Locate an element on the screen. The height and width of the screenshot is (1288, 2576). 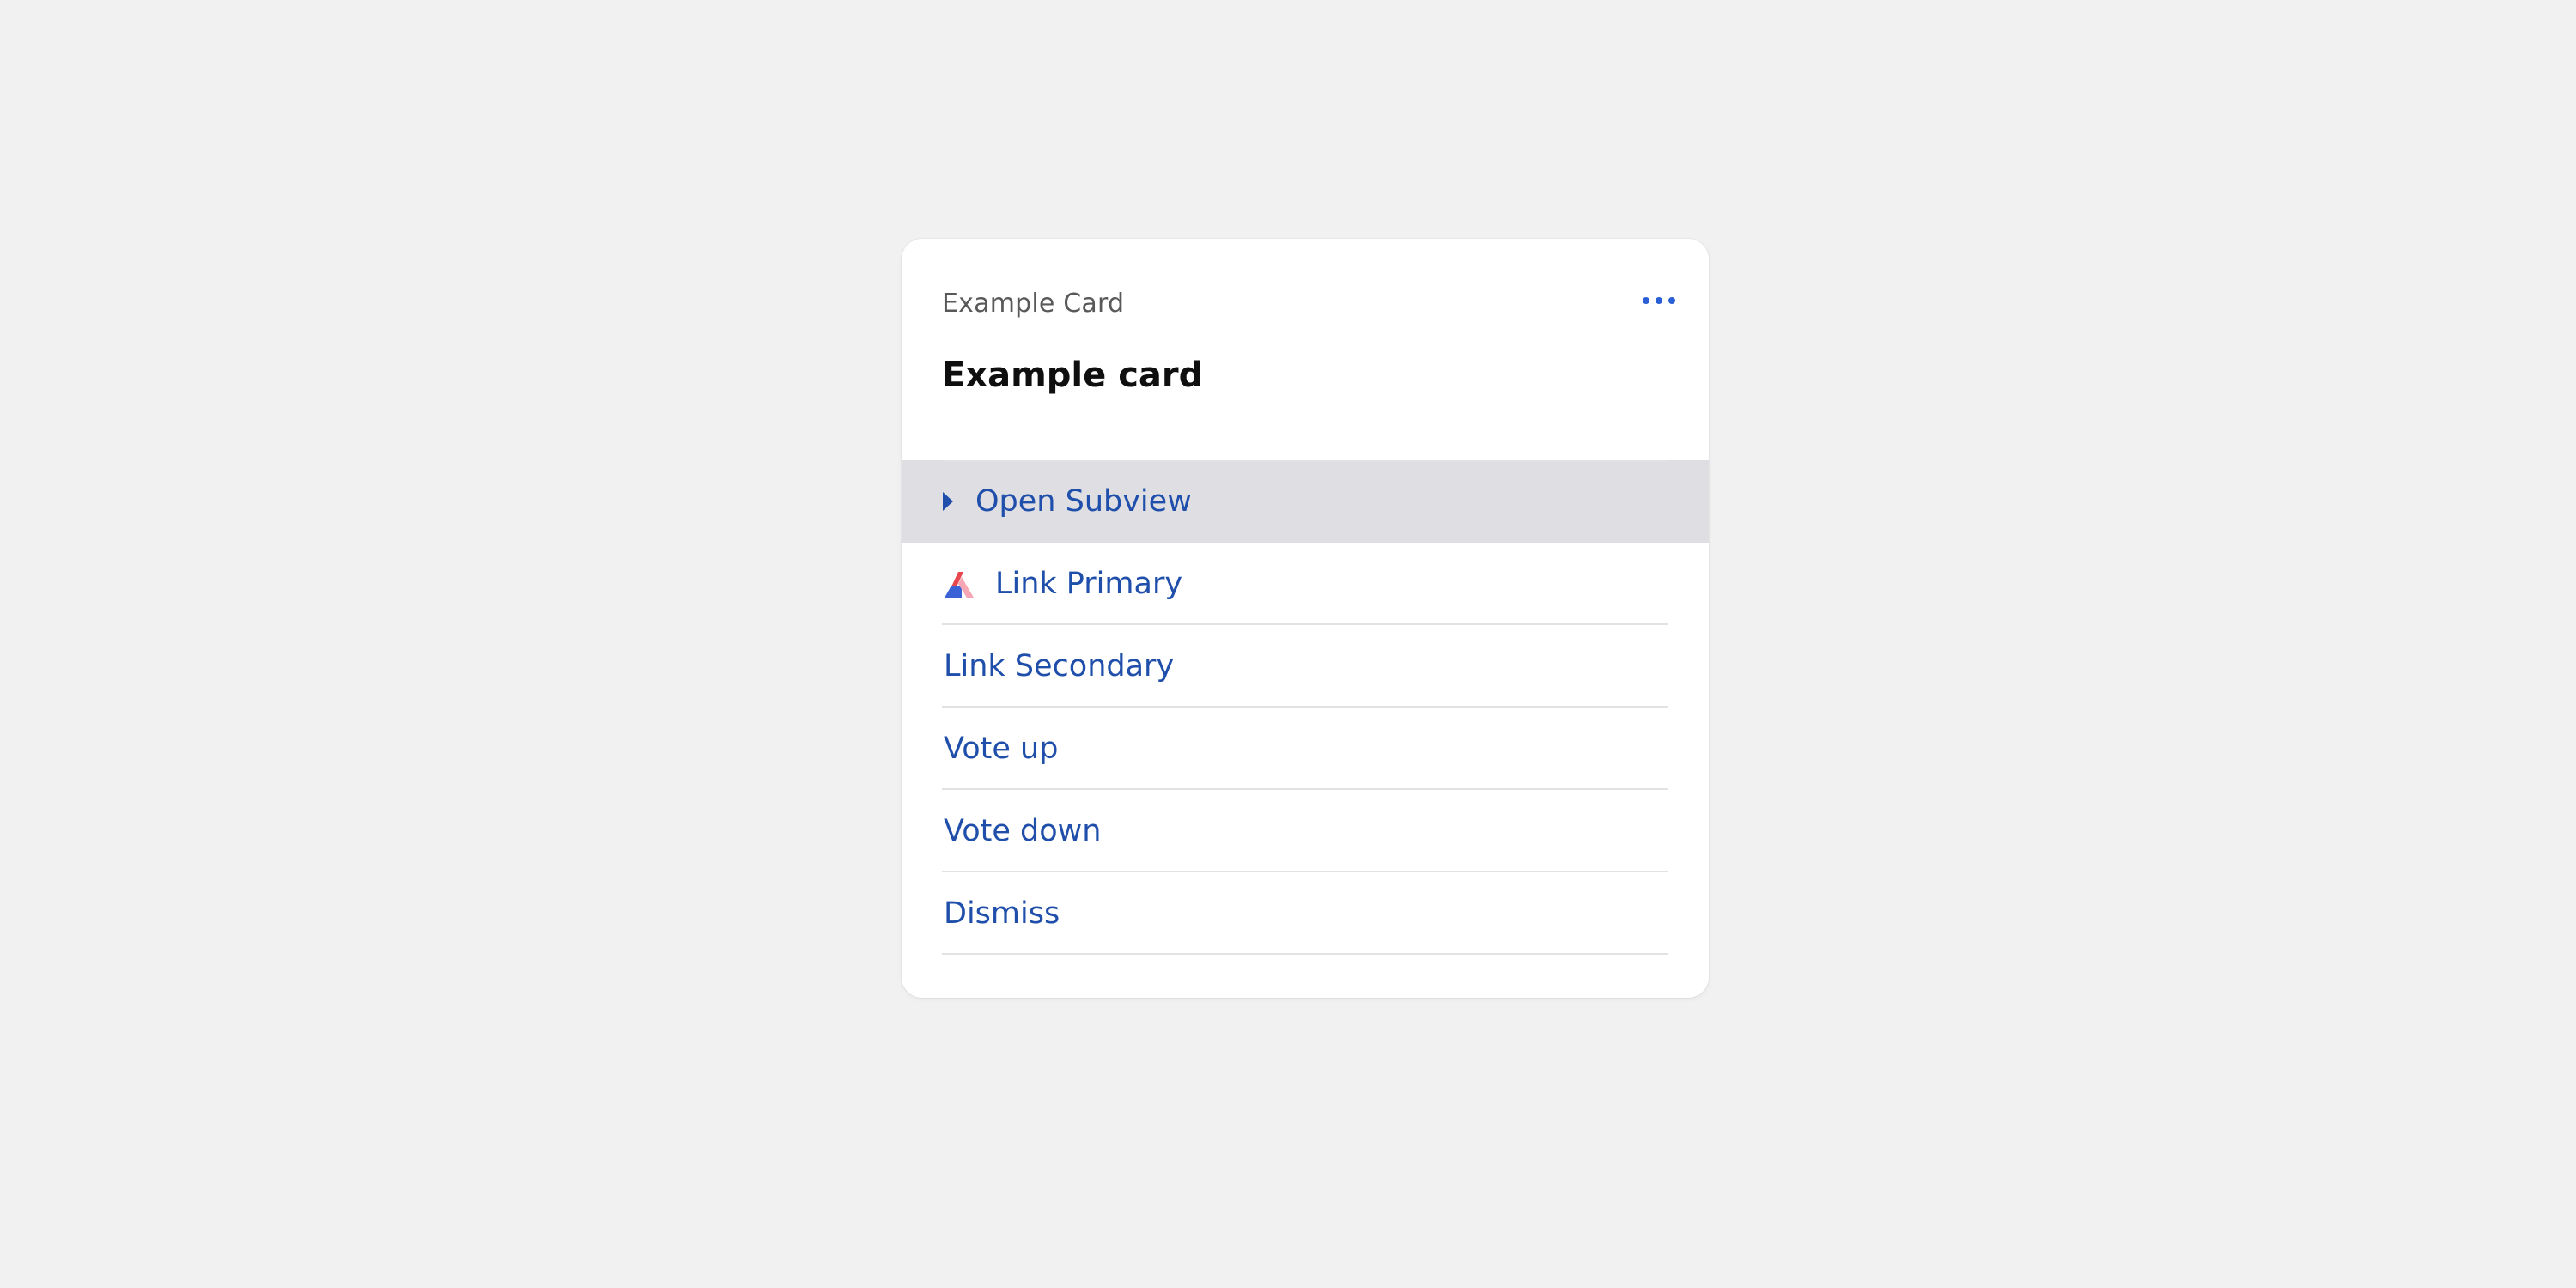
card-label: Example Card is located at coordinates (1034, 304).